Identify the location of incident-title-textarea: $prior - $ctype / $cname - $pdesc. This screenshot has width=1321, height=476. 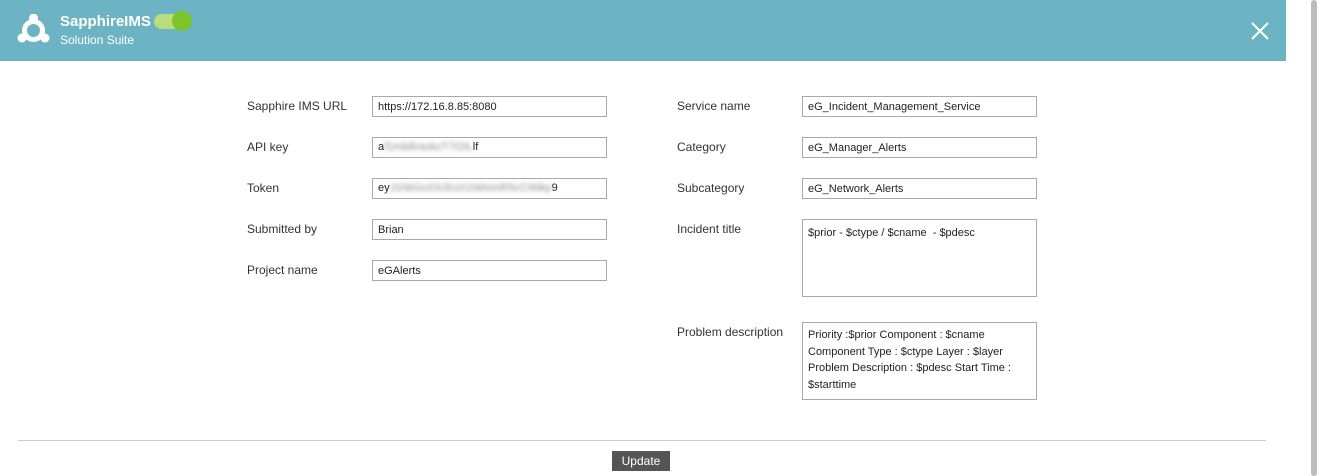
(919, 258).